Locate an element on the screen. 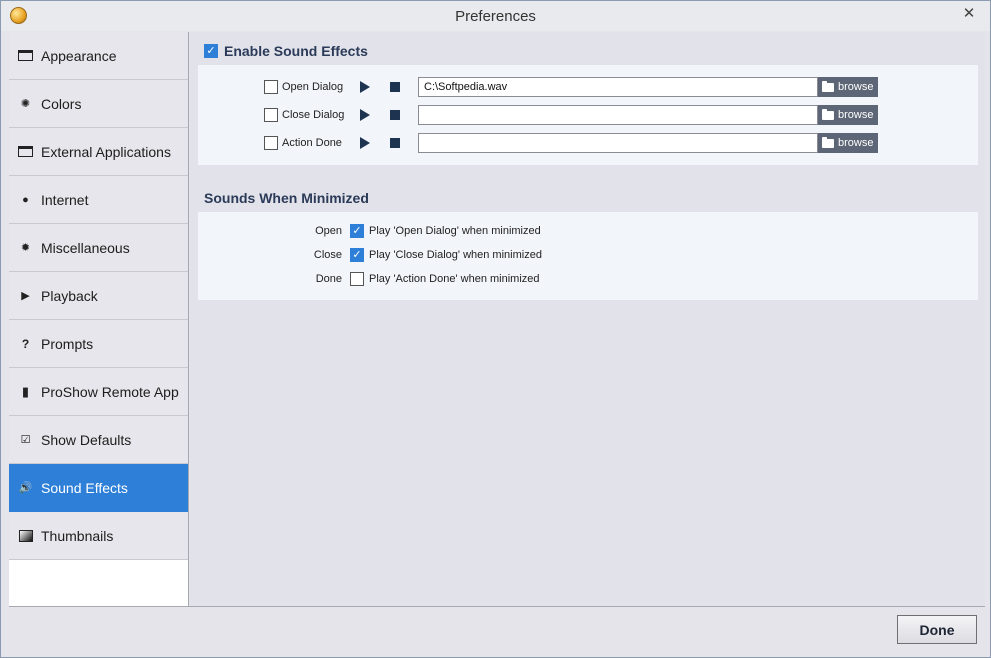 Image resolution: width=991 pixels, height=658 pixels. enable-sound-effects-toggle: ✓ Enable Sound Effects is located at coordinates (286, 51).